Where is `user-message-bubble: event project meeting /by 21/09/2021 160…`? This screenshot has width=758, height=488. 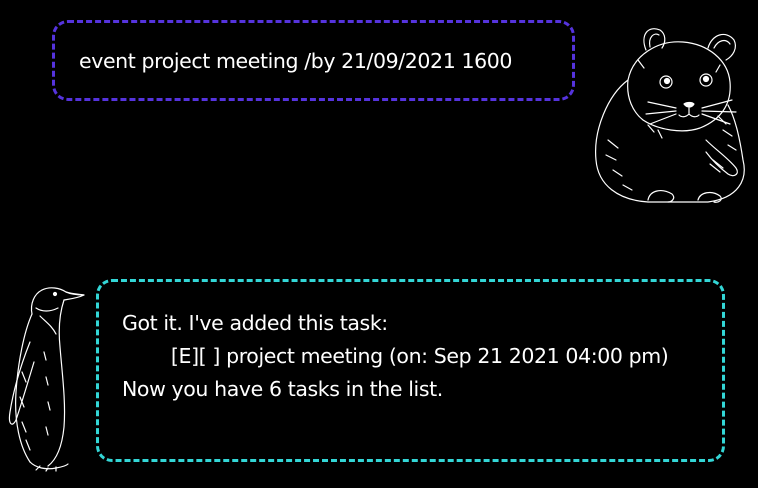 user-message-bubble: event project meeting /by 21/09/2021 160… is located at coordinates (313, 60).